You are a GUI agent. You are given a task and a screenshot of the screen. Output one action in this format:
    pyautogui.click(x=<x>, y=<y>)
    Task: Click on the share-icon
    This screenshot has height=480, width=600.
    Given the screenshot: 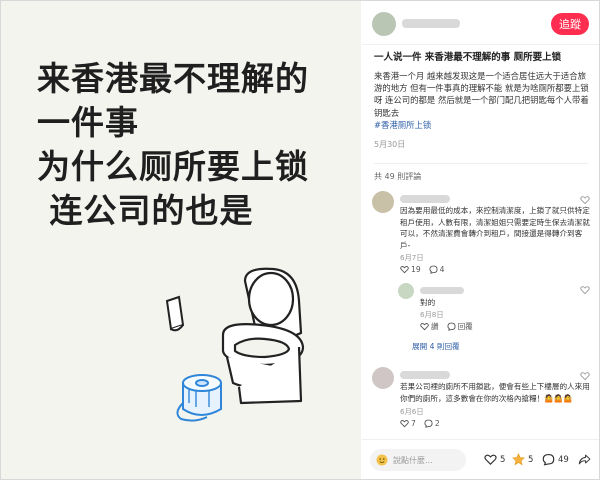 What is the action you would take?
    pyautogui.click(x=584, y=459)
    